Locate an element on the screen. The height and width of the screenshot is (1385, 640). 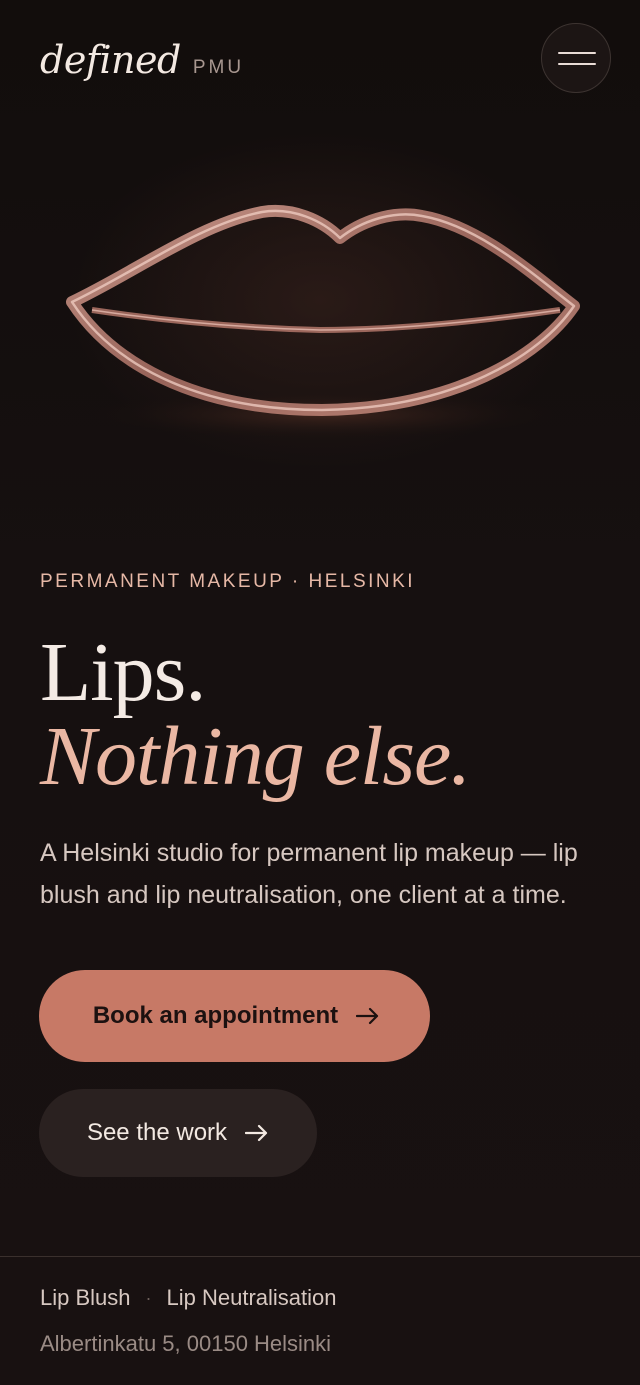
hero-headline-line1: Lips. is located at coordinates (123, 672).